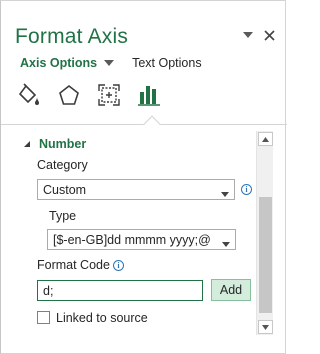 This screenshot has height=354, width=320. What do you see at coordinates (73, 265) in the screenshot?
I see `format-code-label: Format Code` at bounding box center [73, 265].